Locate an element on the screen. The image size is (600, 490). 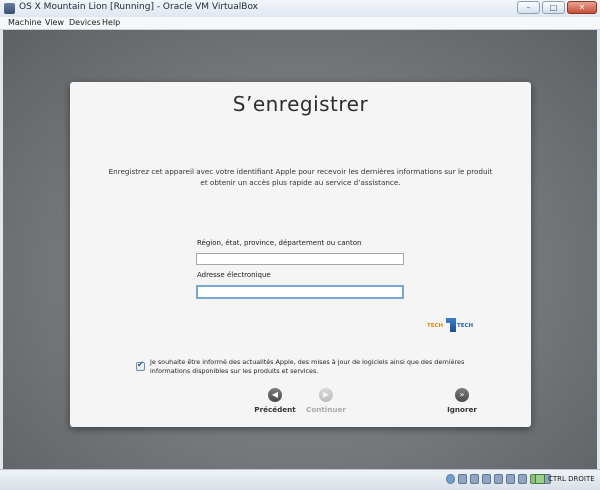
watermark-mark-icon is located at coordinates (451, 325).